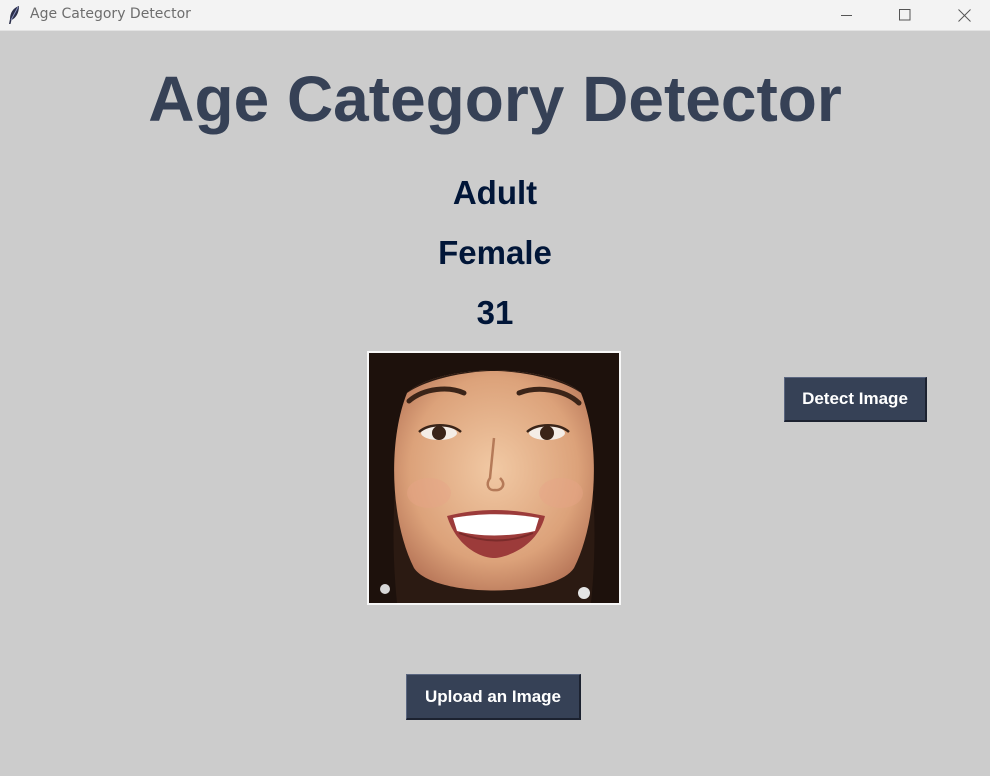  I want to click on feather-icon, so click(14, 15).